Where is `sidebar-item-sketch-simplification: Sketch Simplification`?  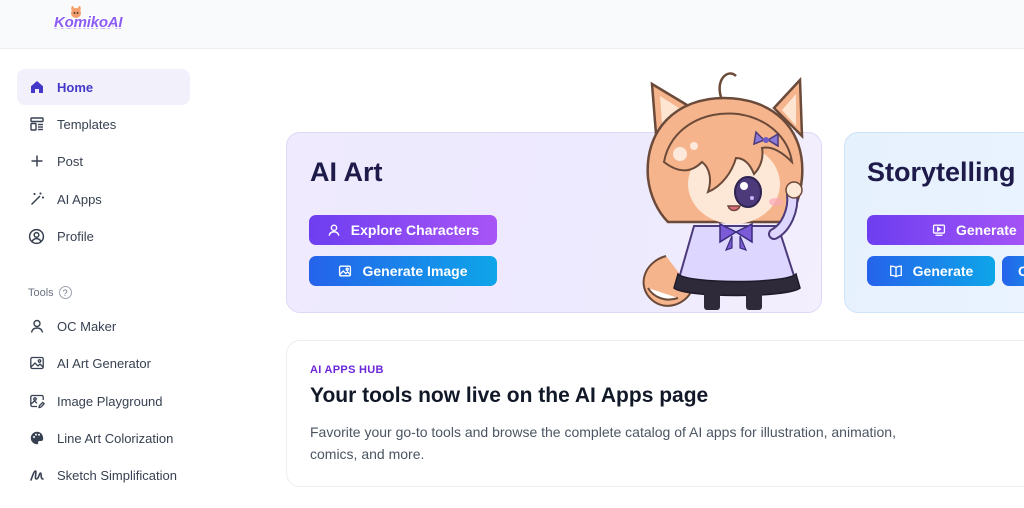 sidebar-item-sketch-simplification: Sketch Simplification is located at coordinates (103, 475).